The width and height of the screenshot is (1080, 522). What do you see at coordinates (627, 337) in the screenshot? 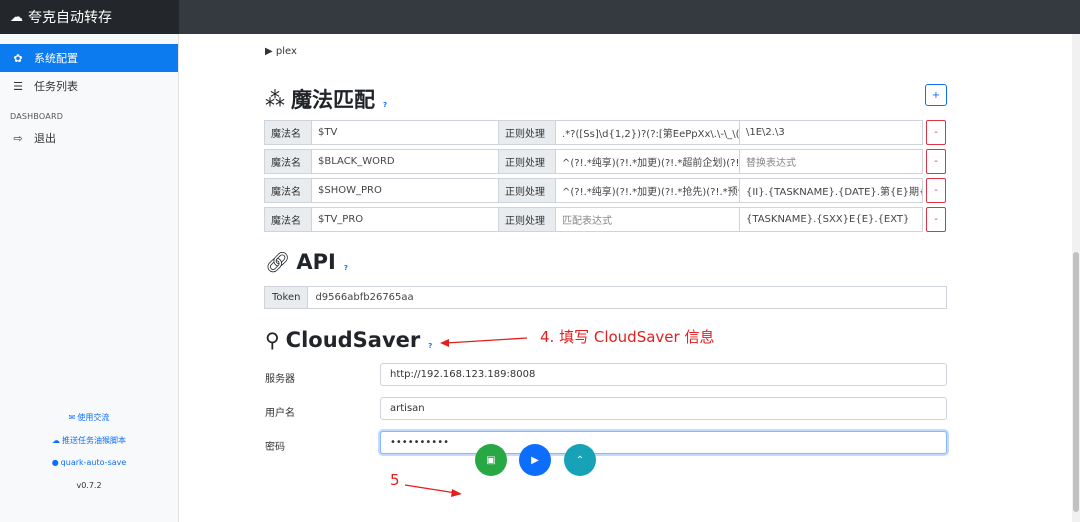
I see `annotation-step4: 4. 填写 CloudSaver 信息` at bounding box center [627, 337].